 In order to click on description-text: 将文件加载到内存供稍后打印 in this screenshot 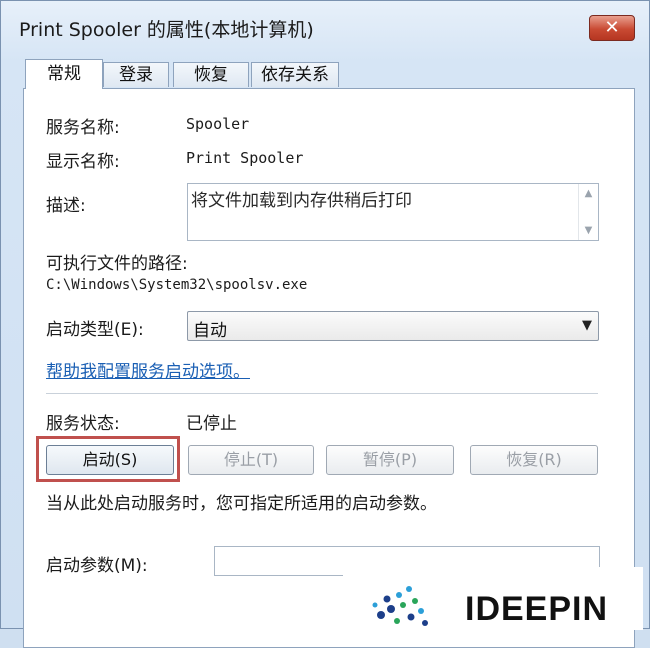, I will do `click(301, 201)`.